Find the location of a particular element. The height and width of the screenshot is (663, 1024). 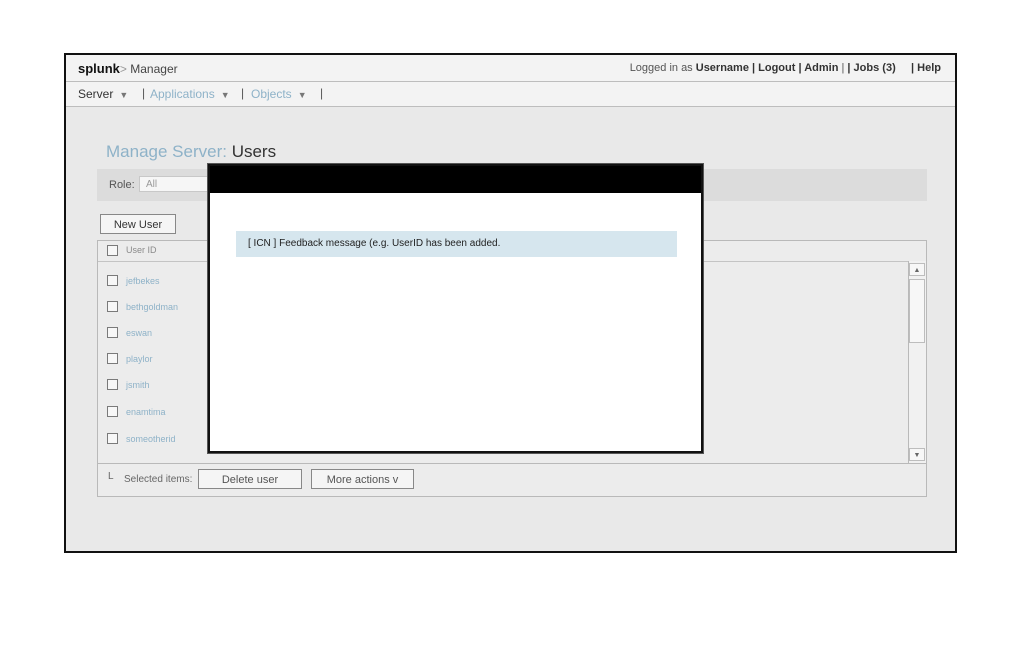

admin-link: | Admin is located at coordinates (818, 68).